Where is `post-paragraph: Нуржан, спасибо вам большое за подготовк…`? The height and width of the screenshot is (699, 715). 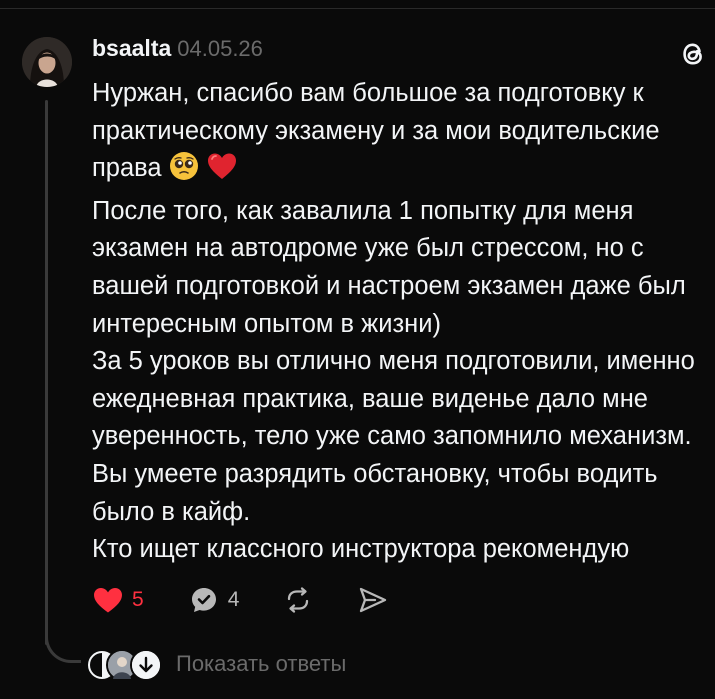 post-paragraph: Нуржан, спасибо вам большое за подготовк… is located at coordinates (397, 134).